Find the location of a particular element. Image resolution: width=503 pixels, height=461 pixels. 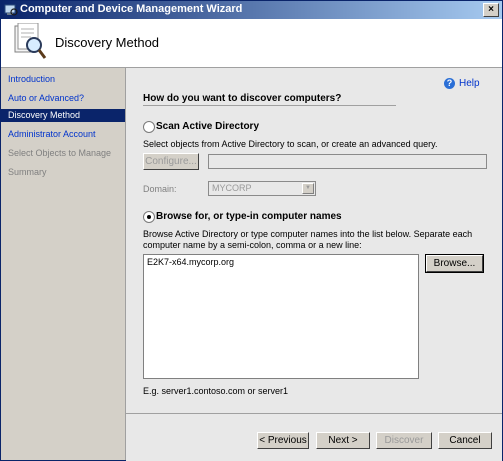

sidebar-item-summary: Summary is located at coordinates (27, 172).